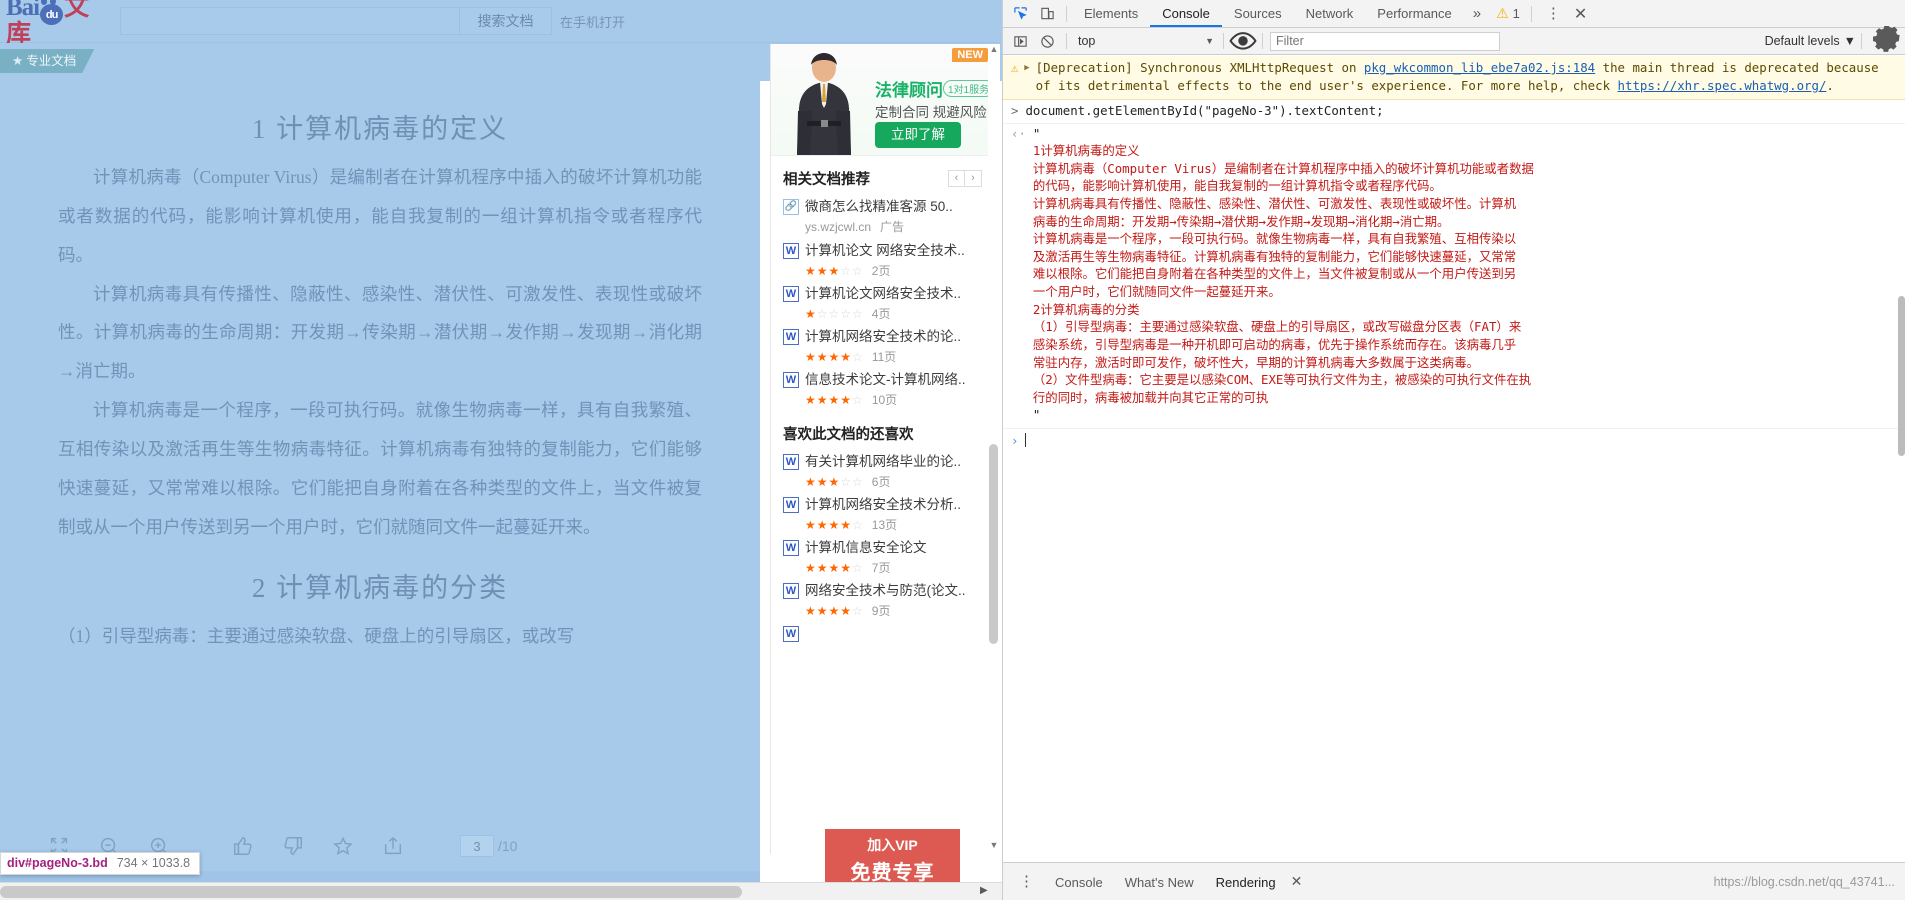 This screenshot has height=900, width=1905. What do you see at coordinates (892, 227) in the screenshot?
I see `ad-label: 广告` at bounding box center [892, 227].